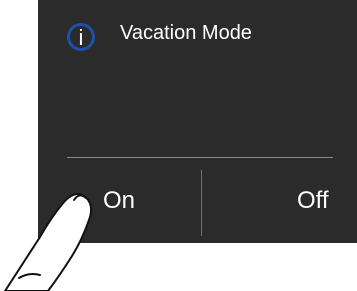  I want to click on on-button-label: On, so click(119, 200).